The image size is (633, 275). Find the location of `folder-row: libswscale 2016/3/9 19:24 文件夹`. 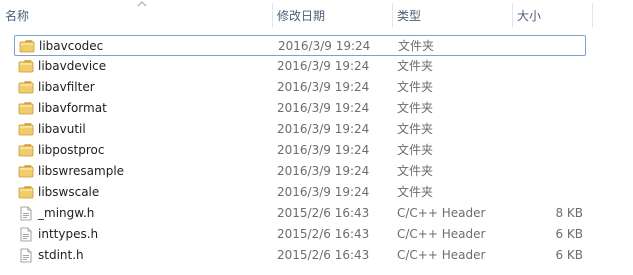

folder-row: libswscale 2016/3/9 19:24 文件夹 is located at coordinates (300, 192).